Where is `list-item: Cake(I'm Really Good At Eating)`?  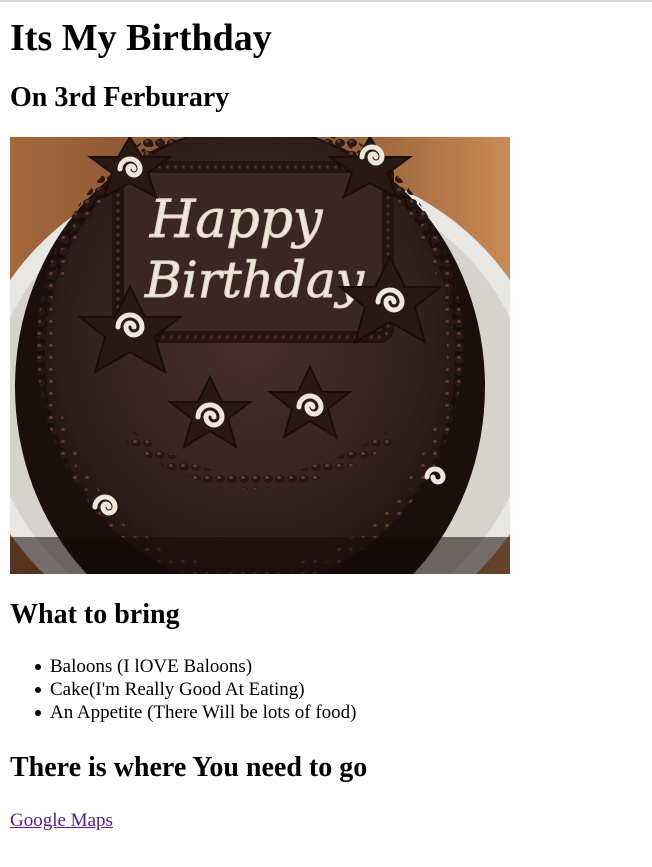
list-item: Cake(I'm Really Good At Eating) is located at coordinates (338, 689).